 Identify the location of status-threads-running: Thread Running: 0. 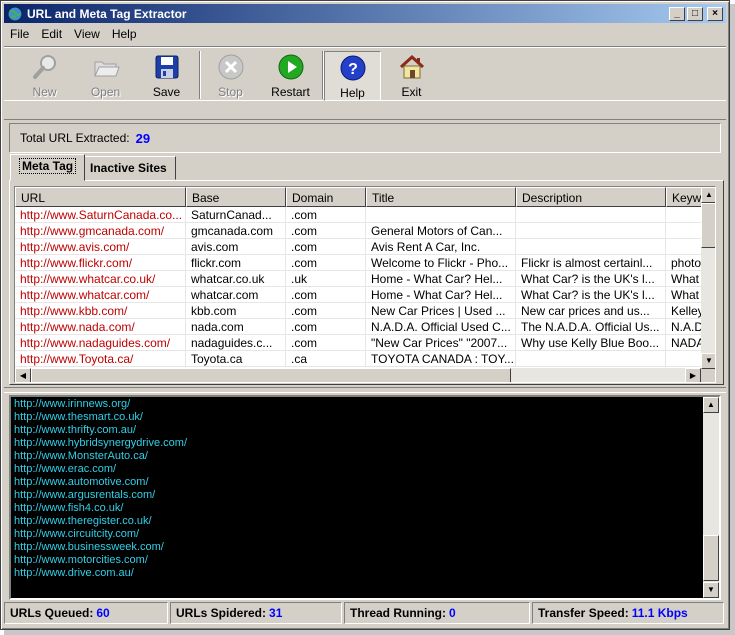
(437, 613).